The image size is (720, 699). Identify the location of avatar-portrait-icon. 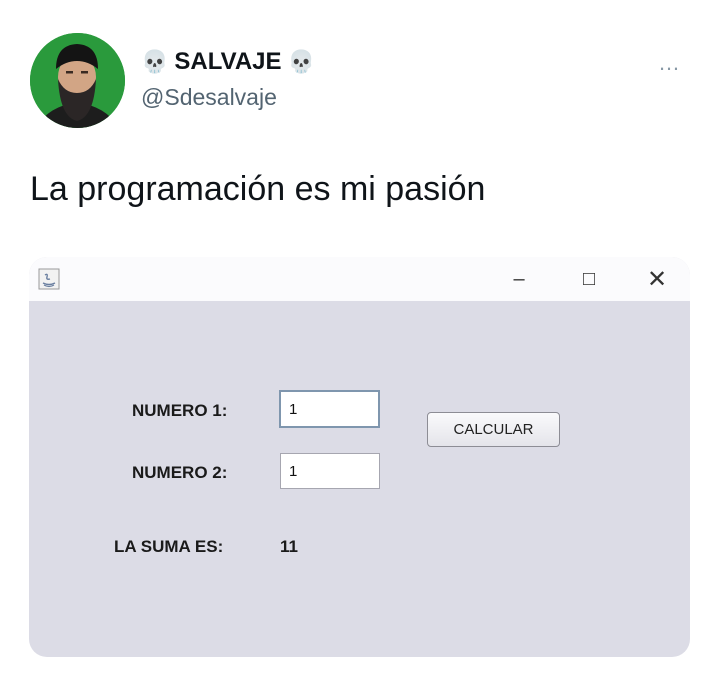
(77, 80).